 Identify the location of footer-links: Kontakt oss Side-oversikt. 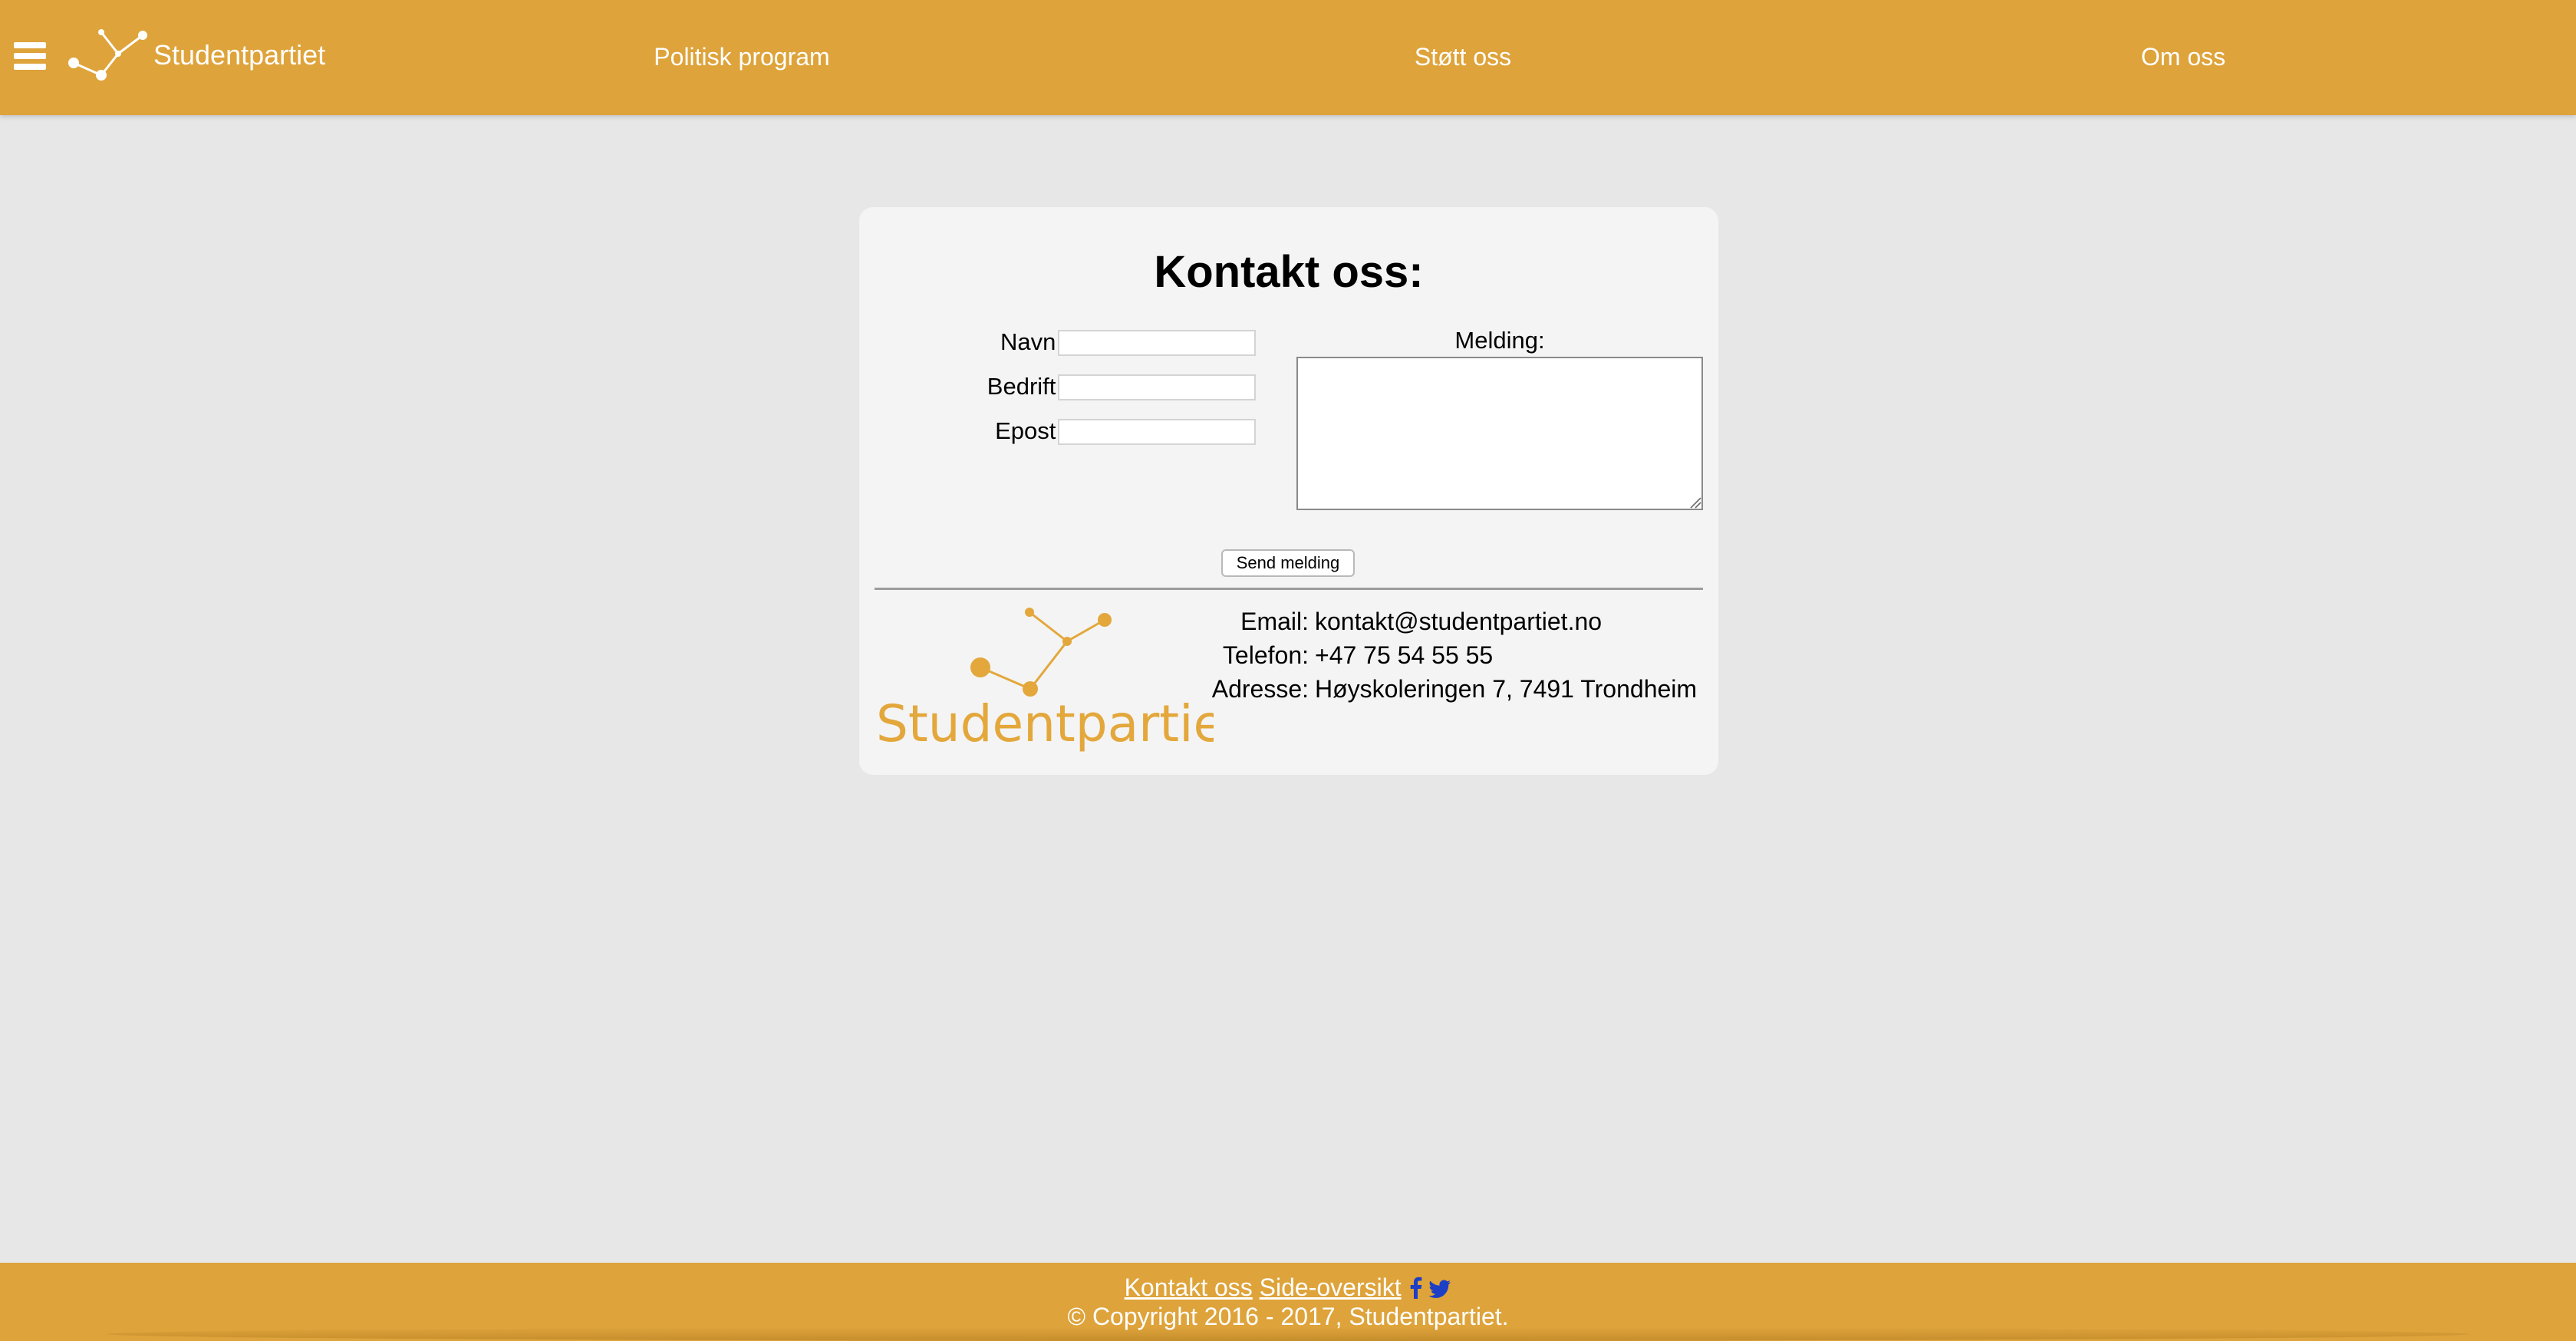
(1288, 1287).